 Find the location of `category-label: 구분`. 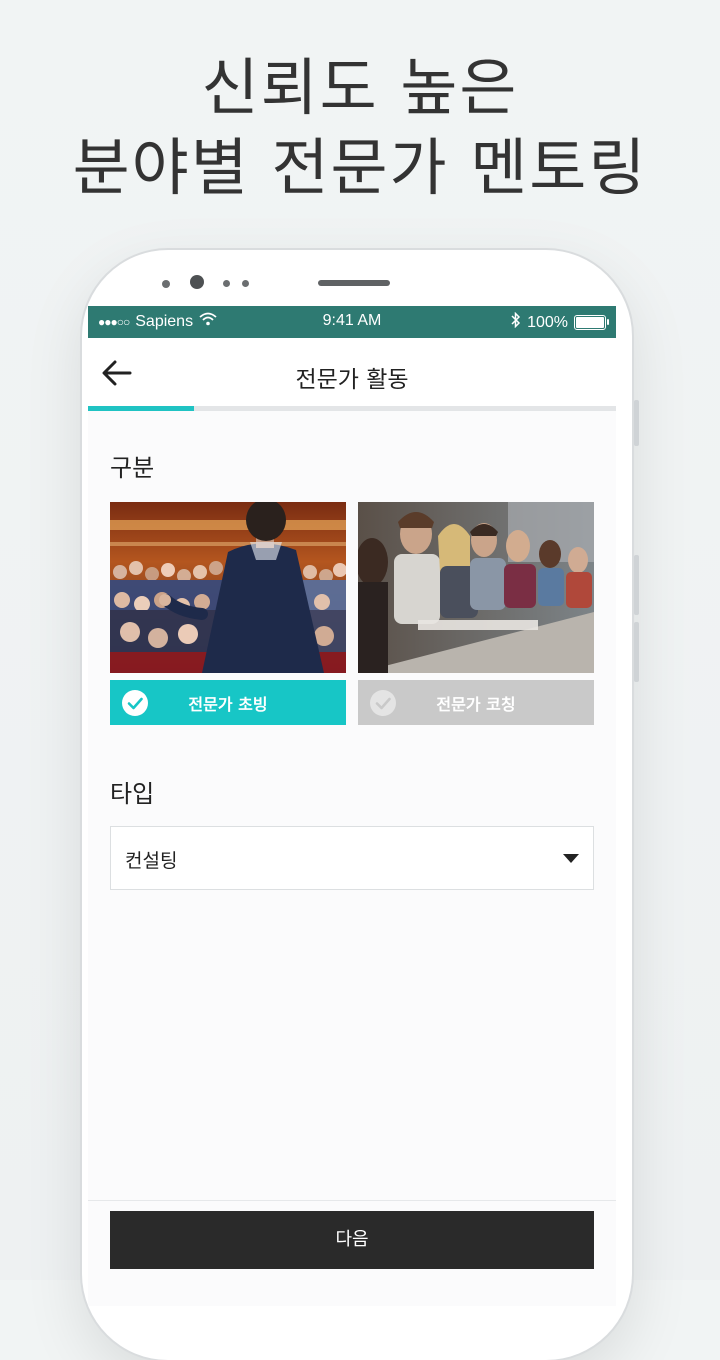

category-label: 구분 is located at coordinates (132, 468).